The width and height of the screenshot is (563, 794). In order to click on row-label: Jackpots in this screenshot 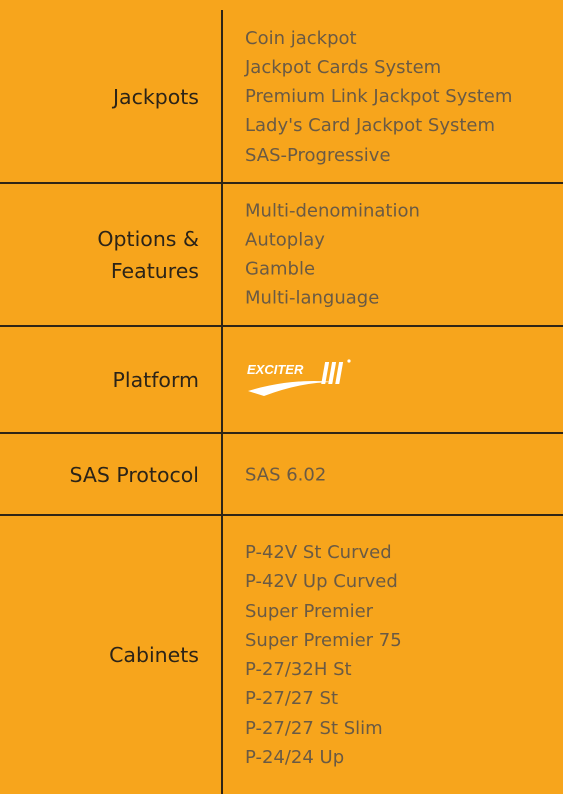, I will do `click(155, 96)`.